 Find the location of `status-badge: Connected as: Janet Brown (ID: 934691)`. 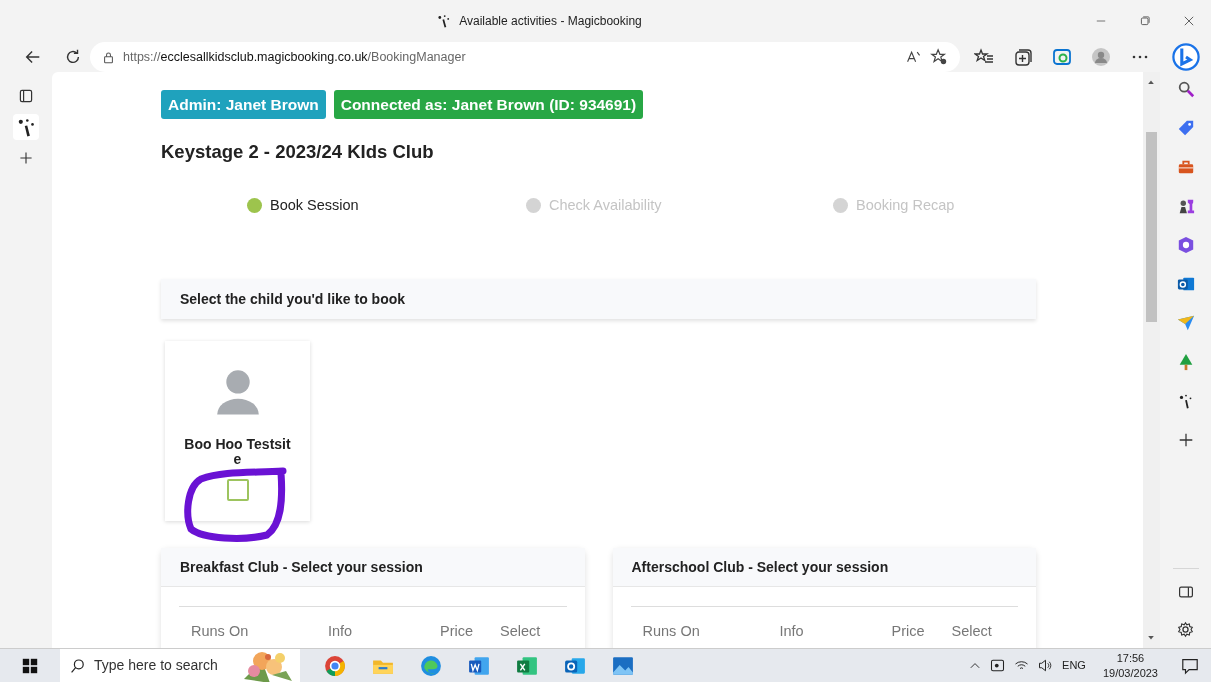

status-badge: Connected as: Janet Brown (ID: 934691) is located at coordinates (488, 105).